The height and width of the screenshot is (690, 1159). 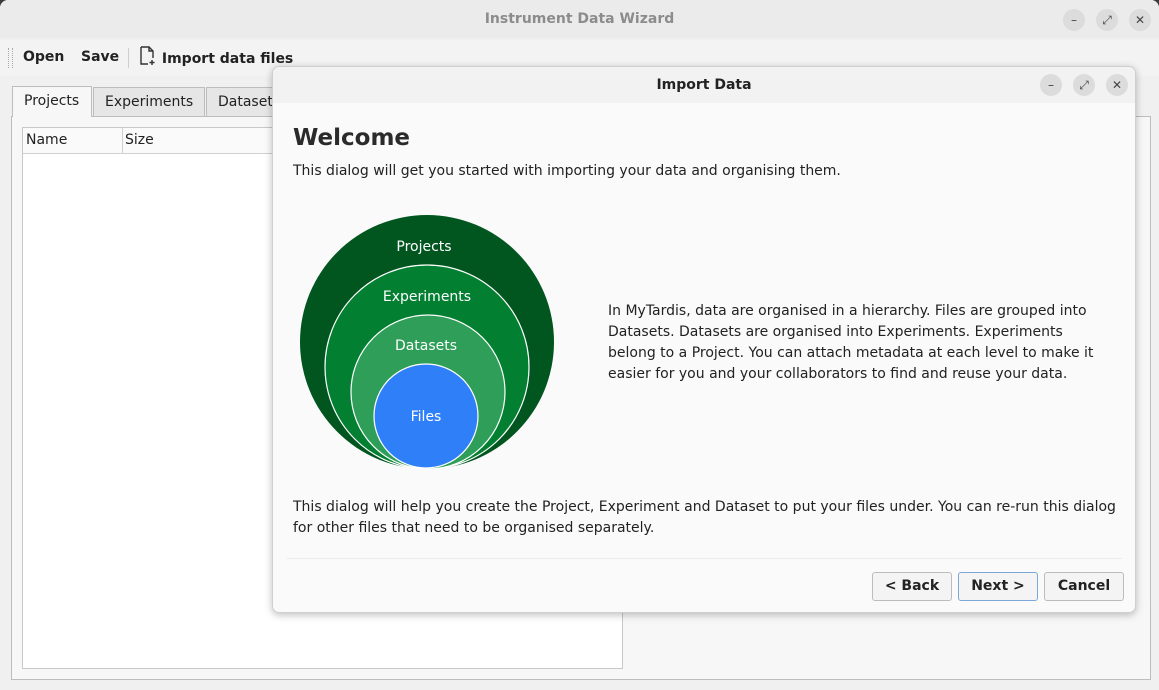 I want to click on tab-projects-active: Projects, so click(x=52, y=101).